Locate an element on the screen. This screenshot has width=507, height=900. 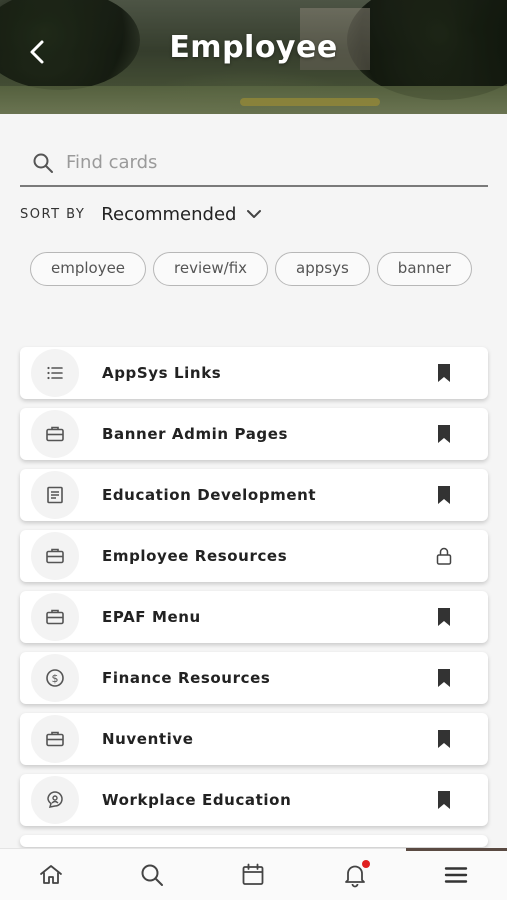
lock-button is located at coordinates (444, 556).